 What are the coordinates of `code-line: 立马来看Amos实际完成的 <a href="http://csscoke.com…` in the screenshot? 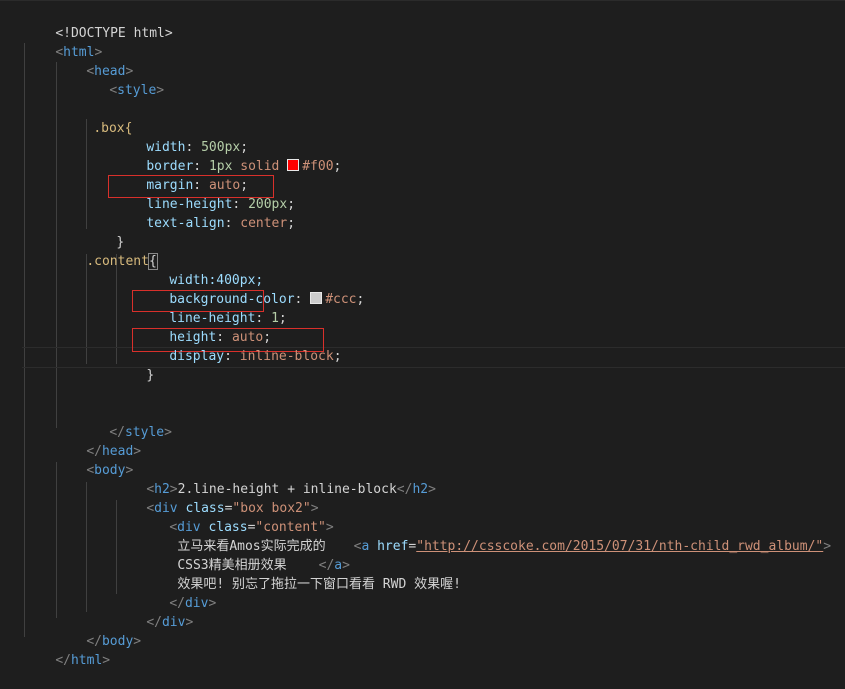 It's located at (422, 536).